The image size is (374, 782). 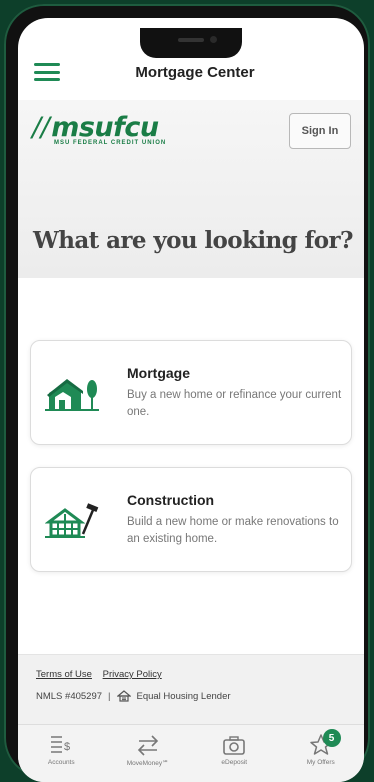 I want to click on speaker, so click(x=191, y=40).